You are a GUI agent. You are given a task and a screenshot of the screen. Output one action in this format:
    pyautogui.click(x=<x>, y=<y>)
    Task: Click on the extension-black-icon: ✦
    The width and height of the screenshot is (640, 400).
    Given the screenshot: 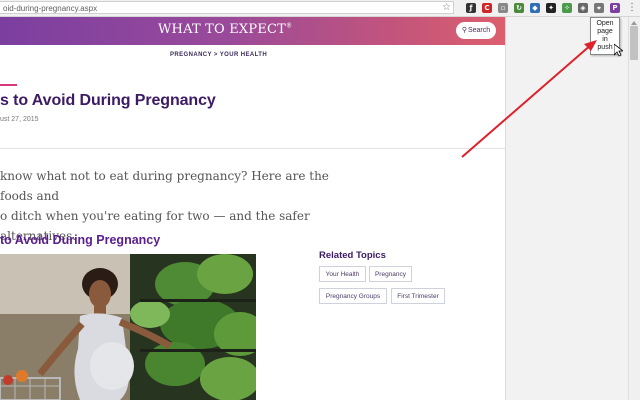 What is the action you would take?
    pyautogui.click(x=551, y=8)
    